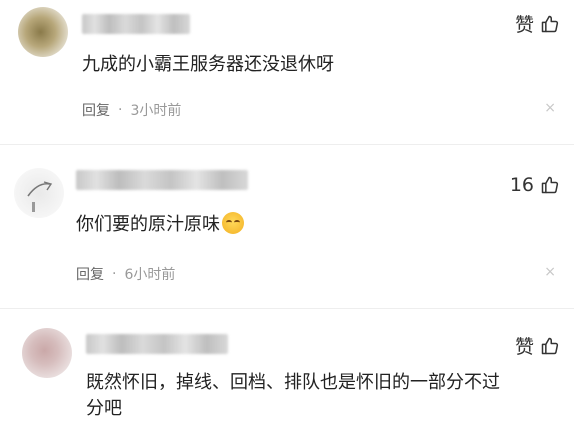 The height and width of the screenshot is (426, 574). I want to click on comment-text: 你们要的原汁原味, so click(160, 225).